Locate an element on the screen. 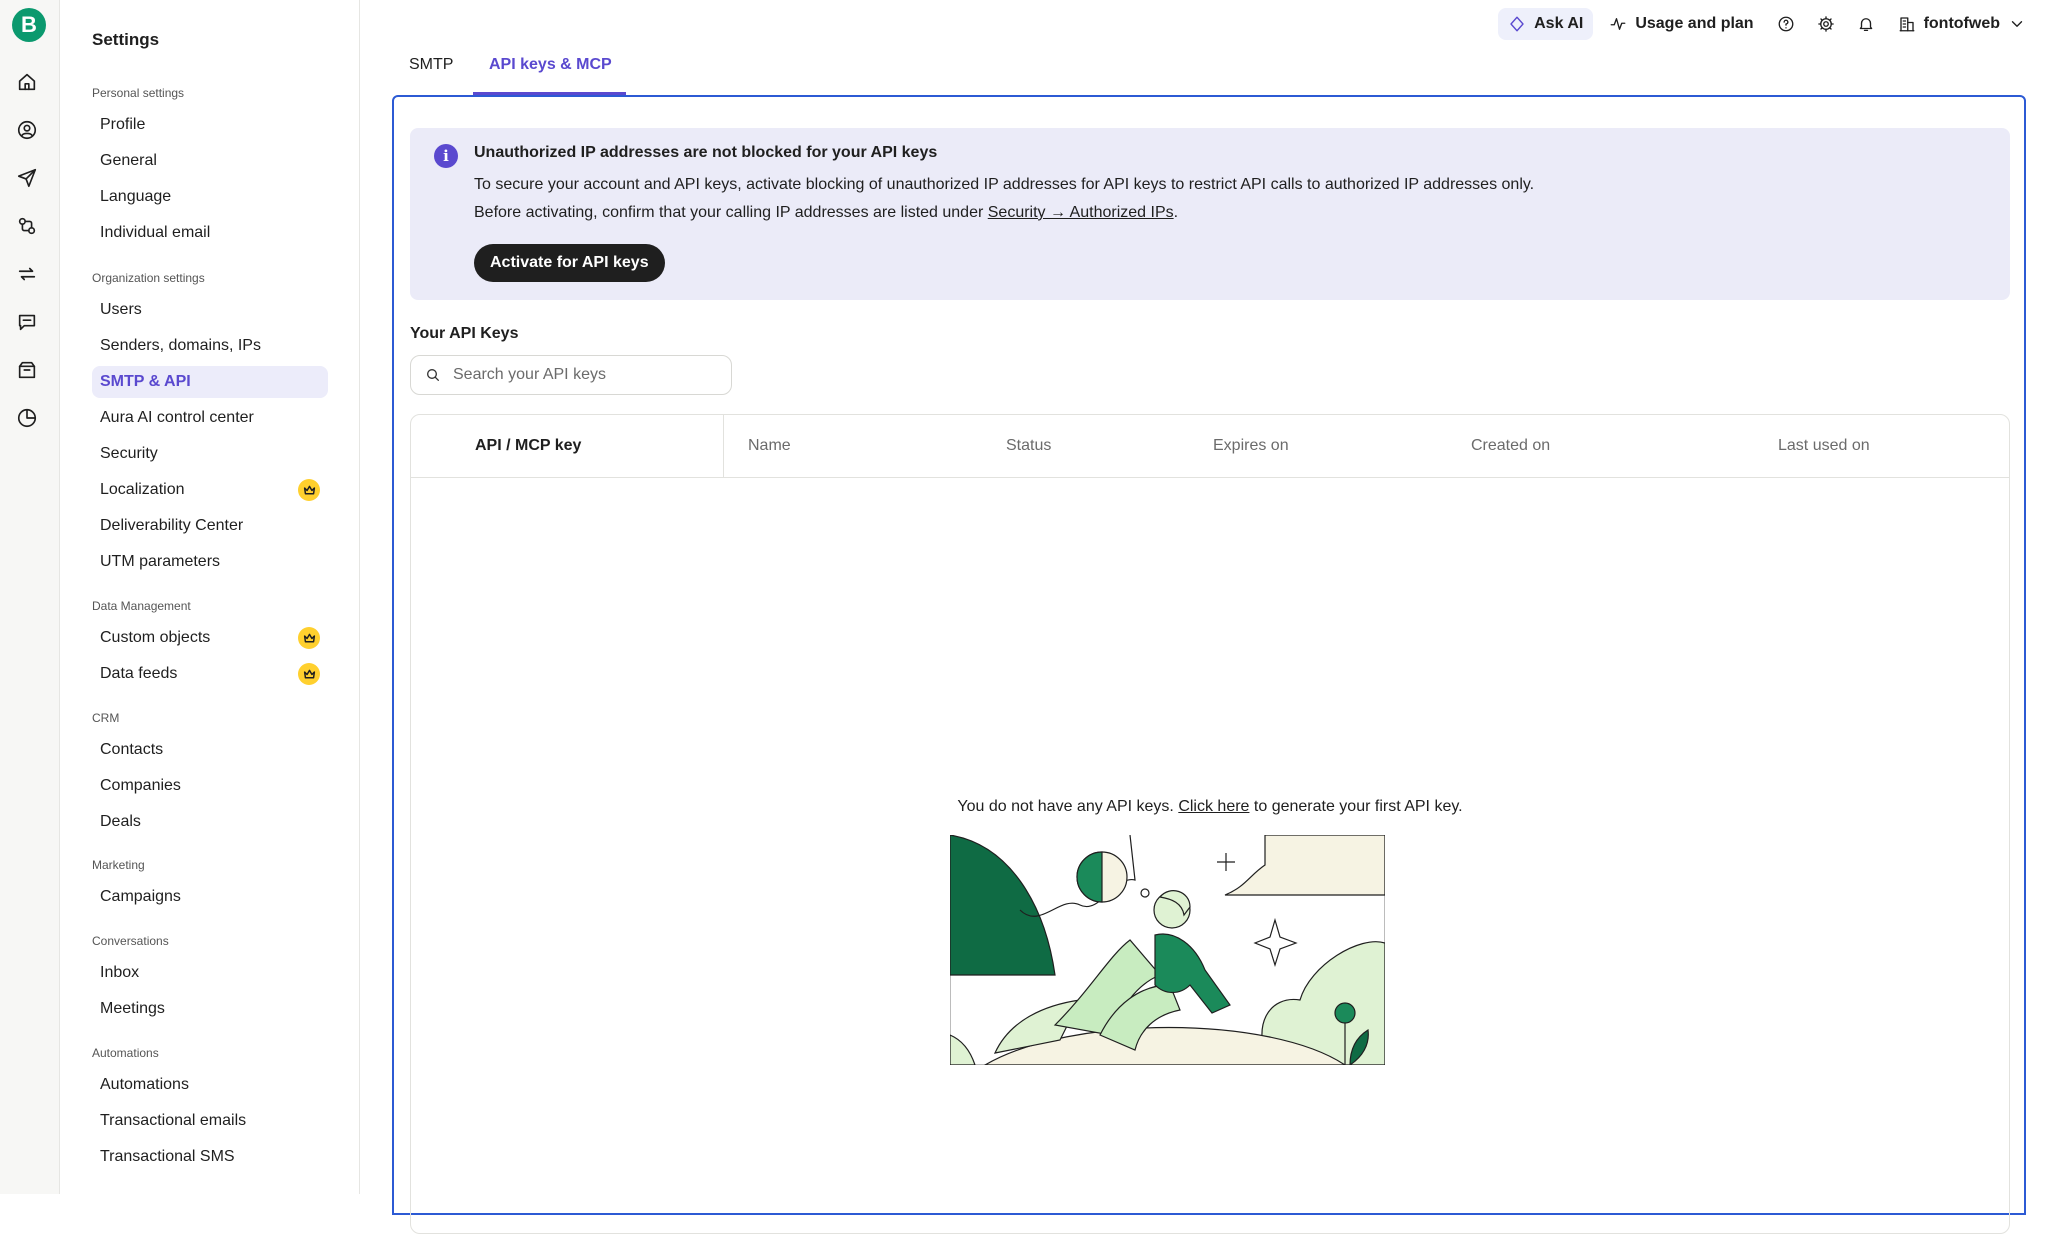  sidebar-item-inbox: Inbox is located at coordinates (210, 973).